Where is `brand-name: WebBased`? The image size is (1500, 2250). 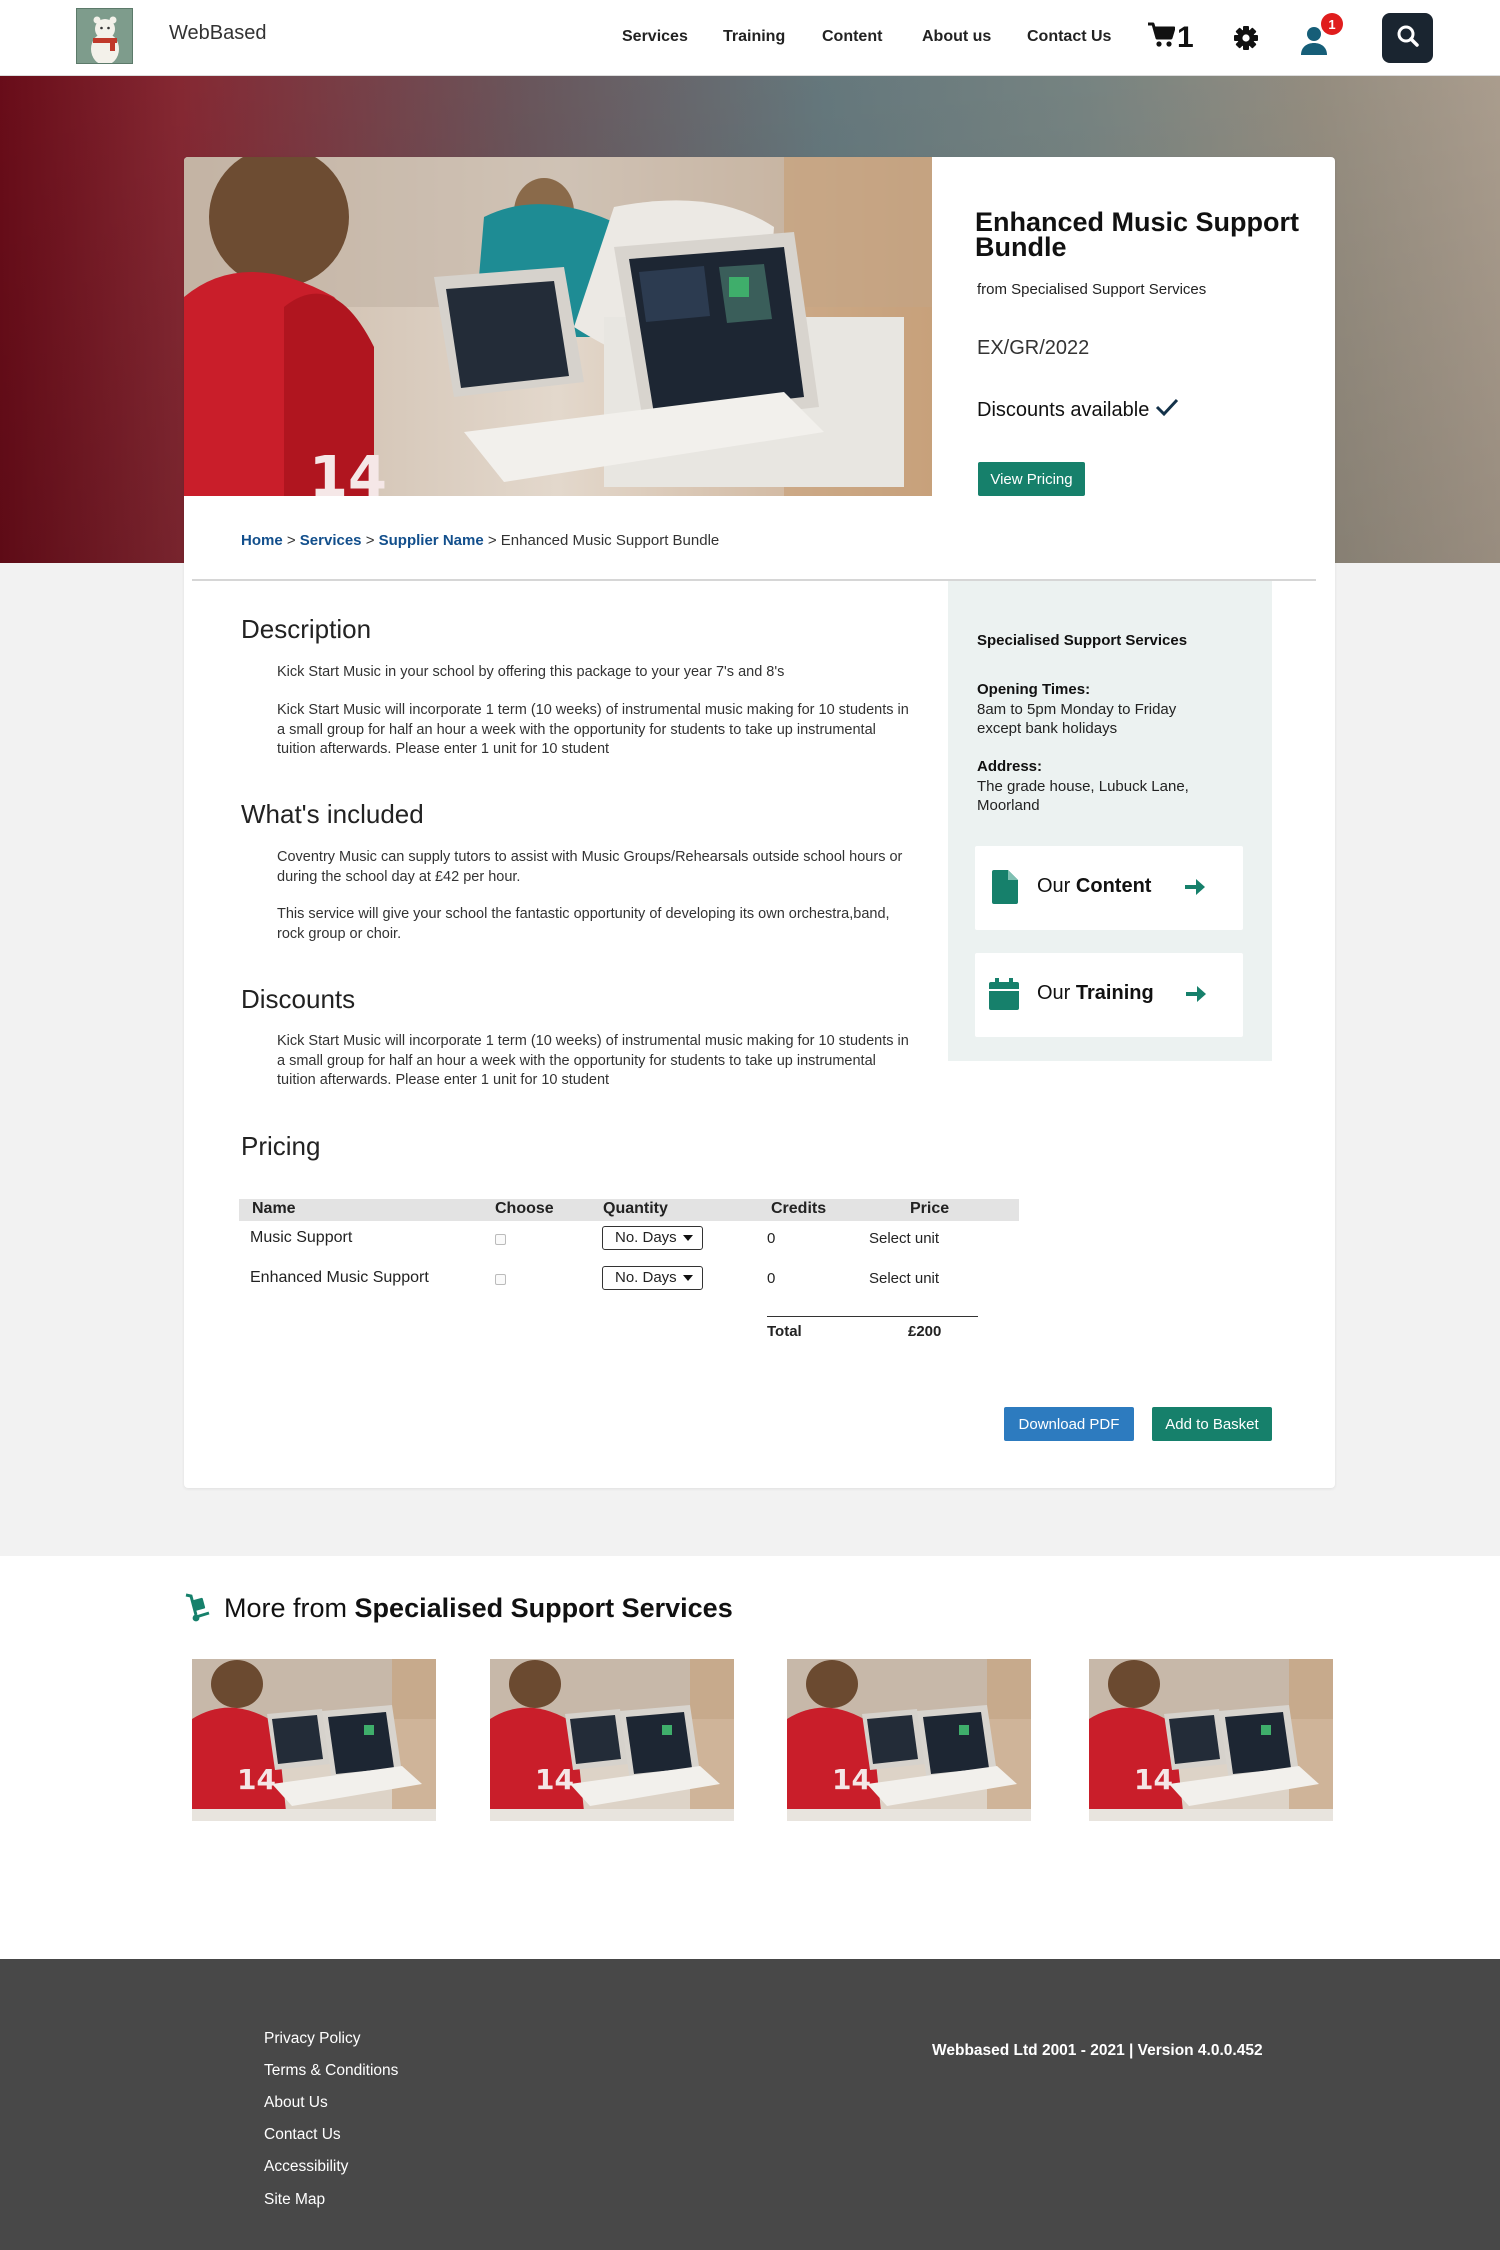
brand-name: WebBased is located at coordinates (217, 33).